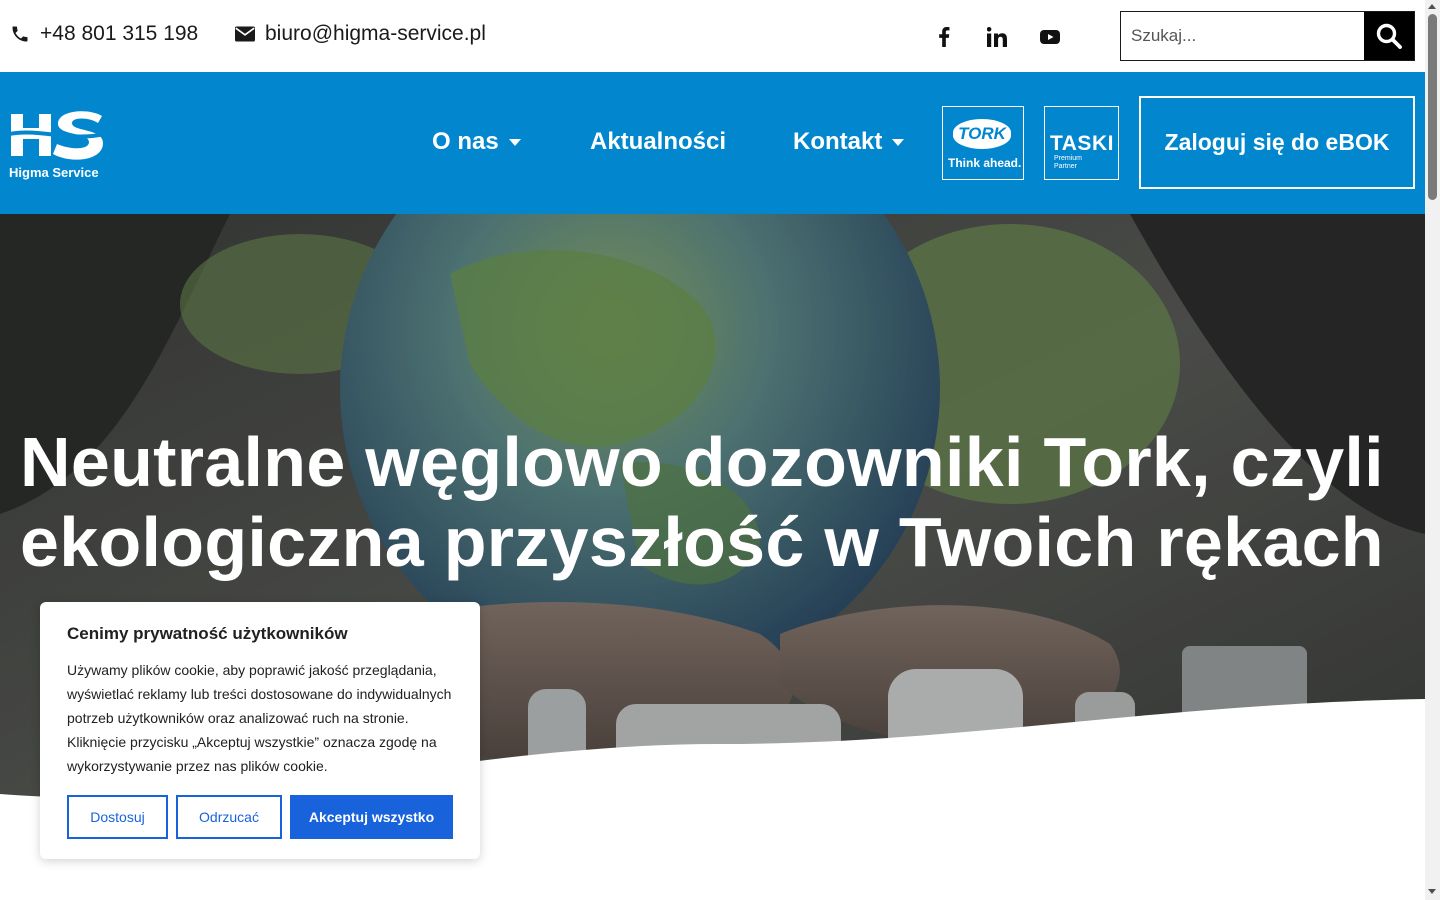 This screenshot has height=900, width=1440. What do you see at coordinates (20, 34) in the screenshot?
I see `phone-icon` at bounding box center [20, 34].